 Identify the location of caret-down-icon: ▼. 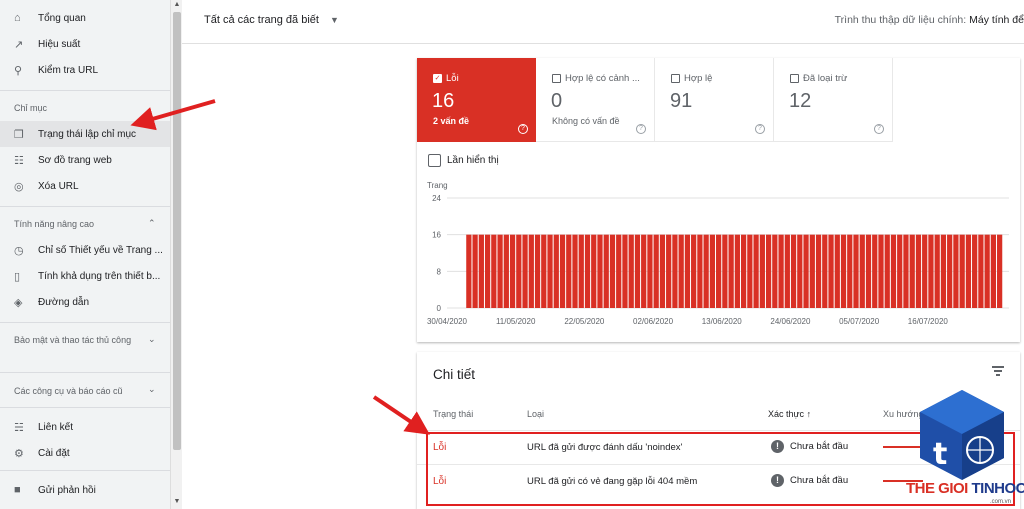
(334, 20).